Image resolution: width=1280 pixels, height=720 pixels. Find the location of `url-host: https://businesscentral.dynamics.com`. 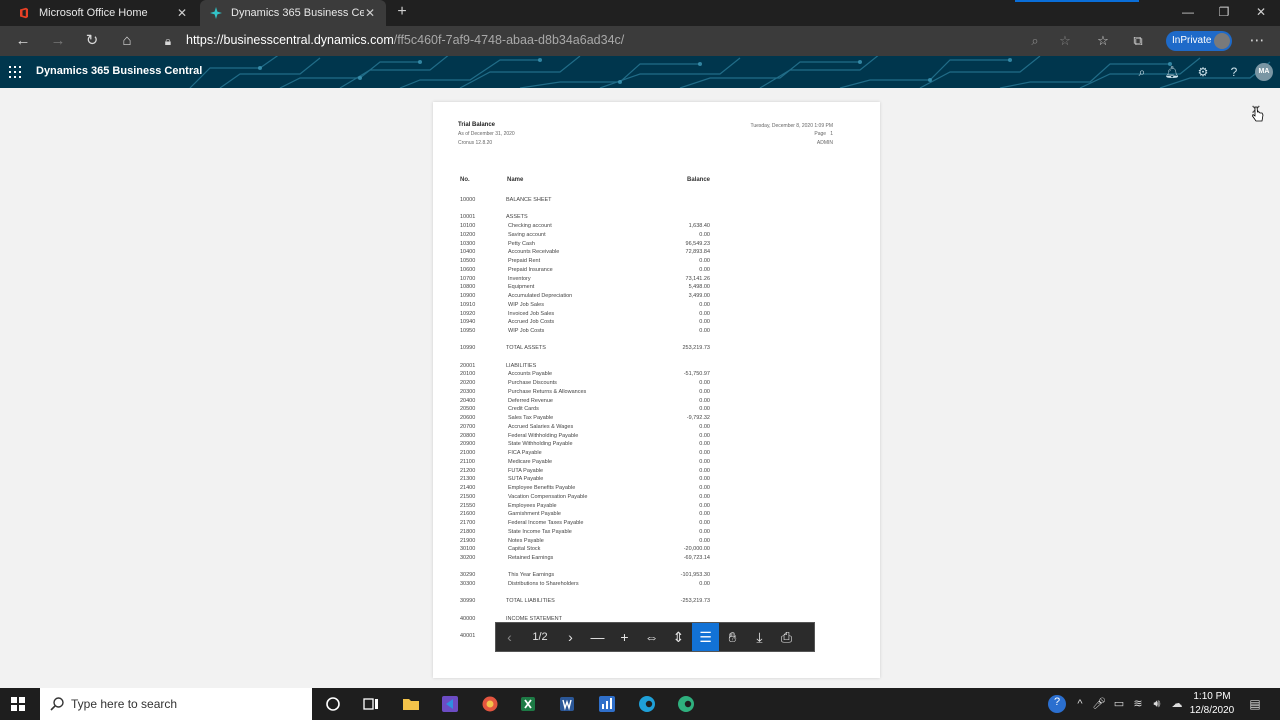

url-host: https://businesscentral.dynamics.com is located at coordinates (290, 40).